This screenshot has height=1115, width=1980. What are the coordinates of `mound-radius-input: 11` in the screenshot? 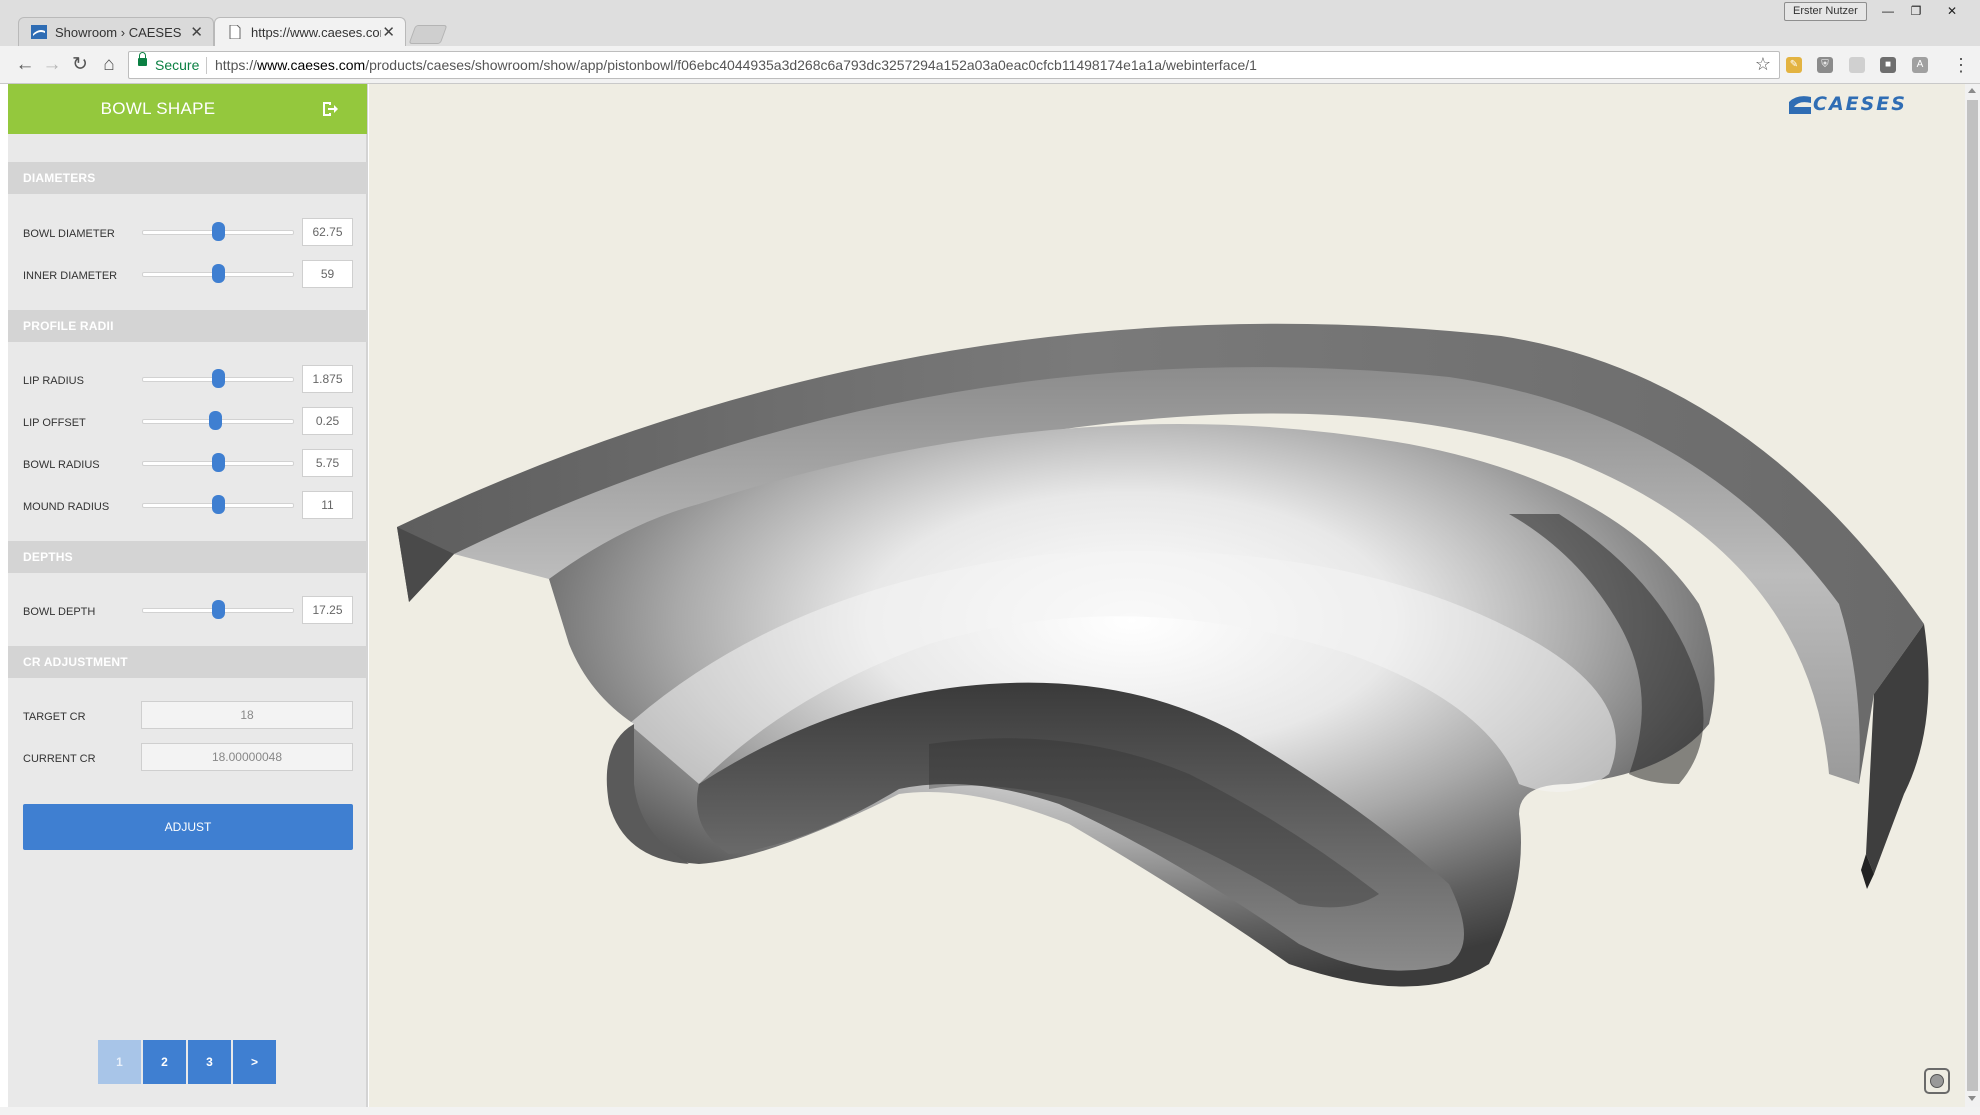 It's located at (327, 505).